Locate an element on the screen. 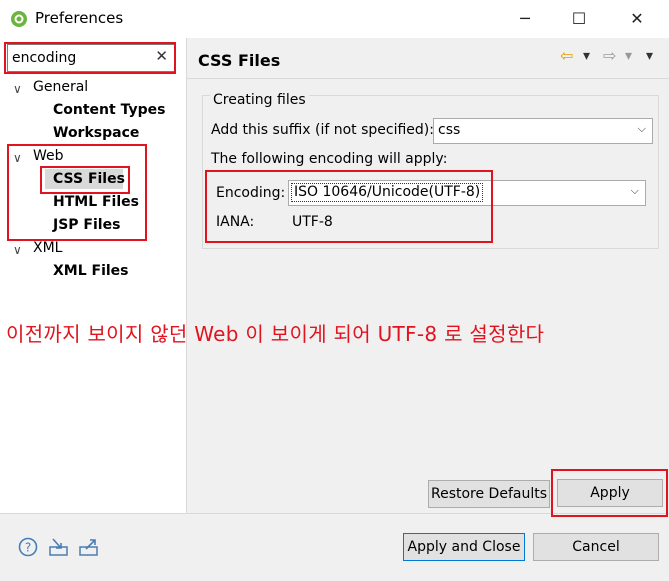  tree-item-general: General is located at coordinates (60, 87).